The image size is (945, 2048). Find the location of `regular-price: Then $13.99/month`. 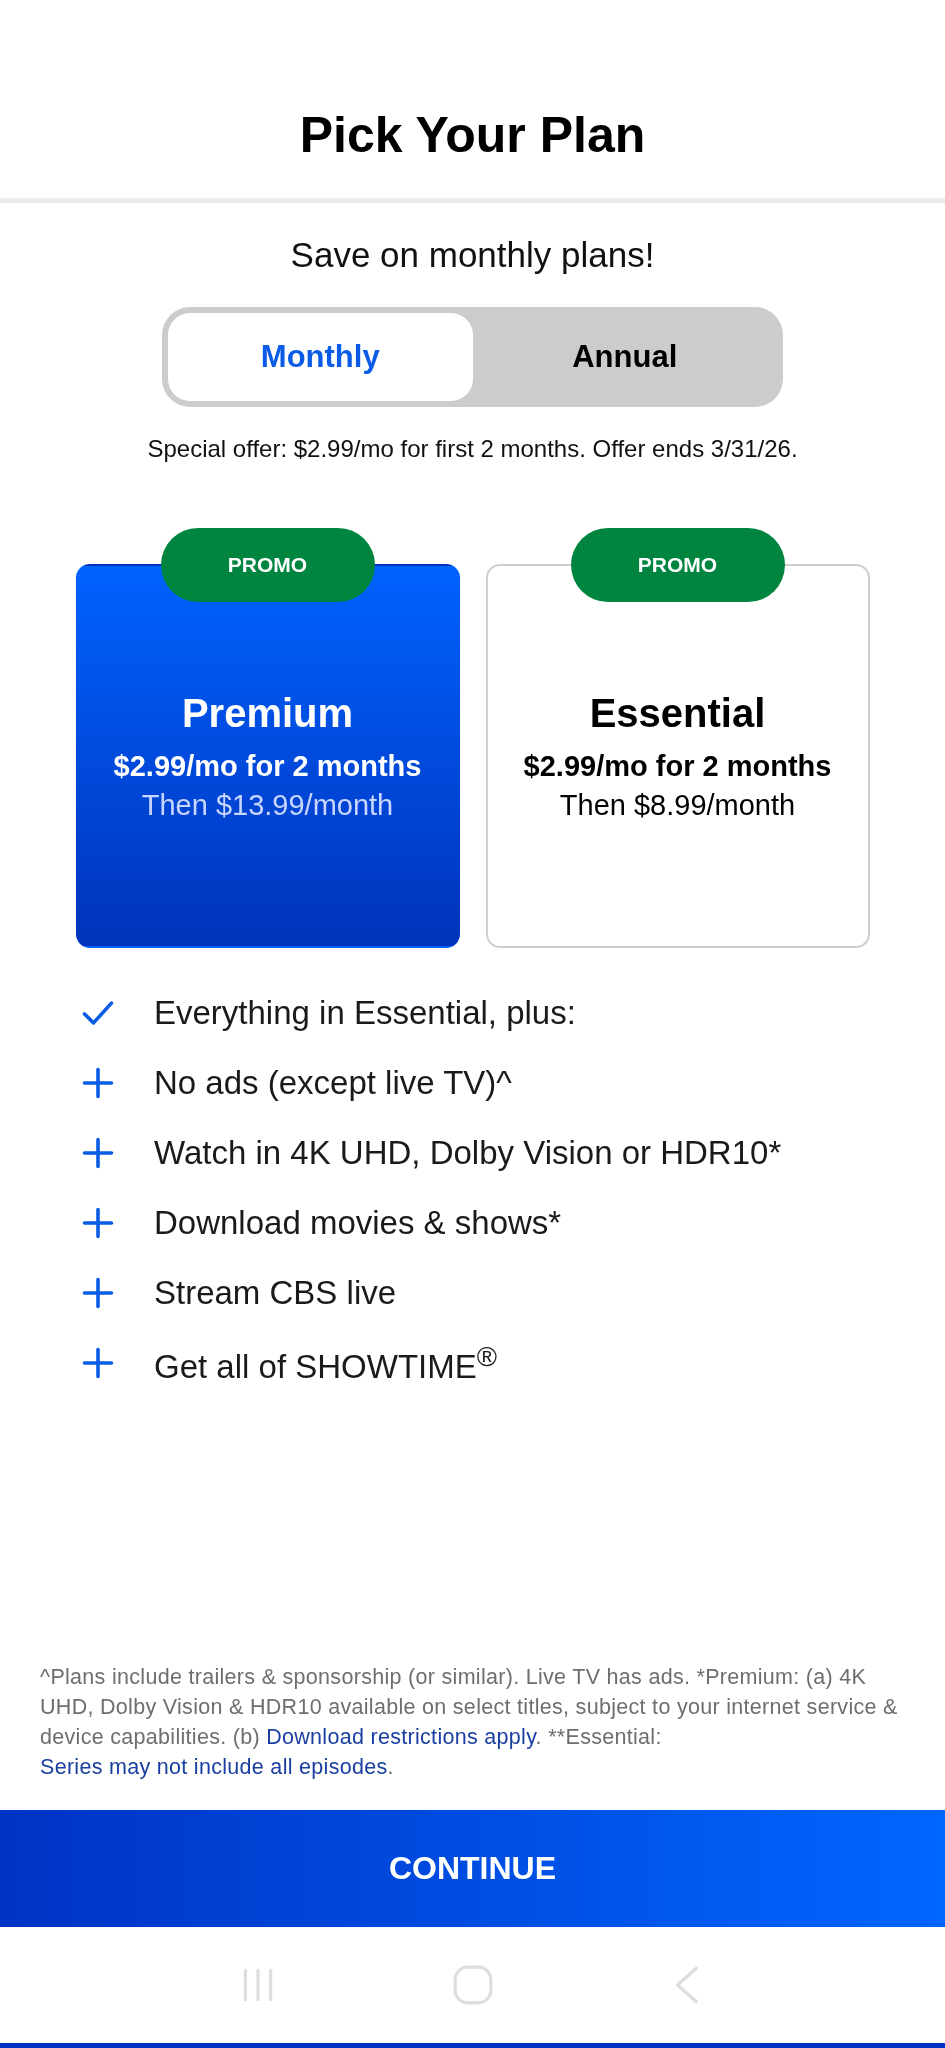

regular-price: Then $13.99/month is located at coordinates (267, 805).